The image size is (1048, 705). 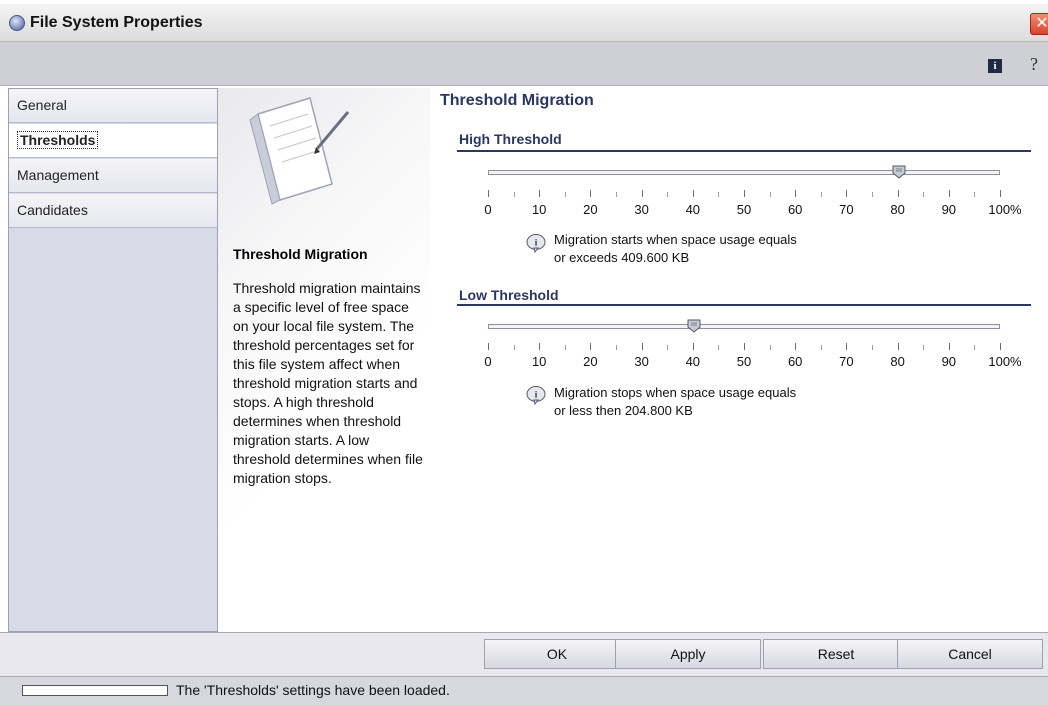 What do you see at coordinates (622, 257) in the screenshot?
I see `high-threshold-message-line2: or exceeds 409.600 KB` at bounding box center [622, 257].